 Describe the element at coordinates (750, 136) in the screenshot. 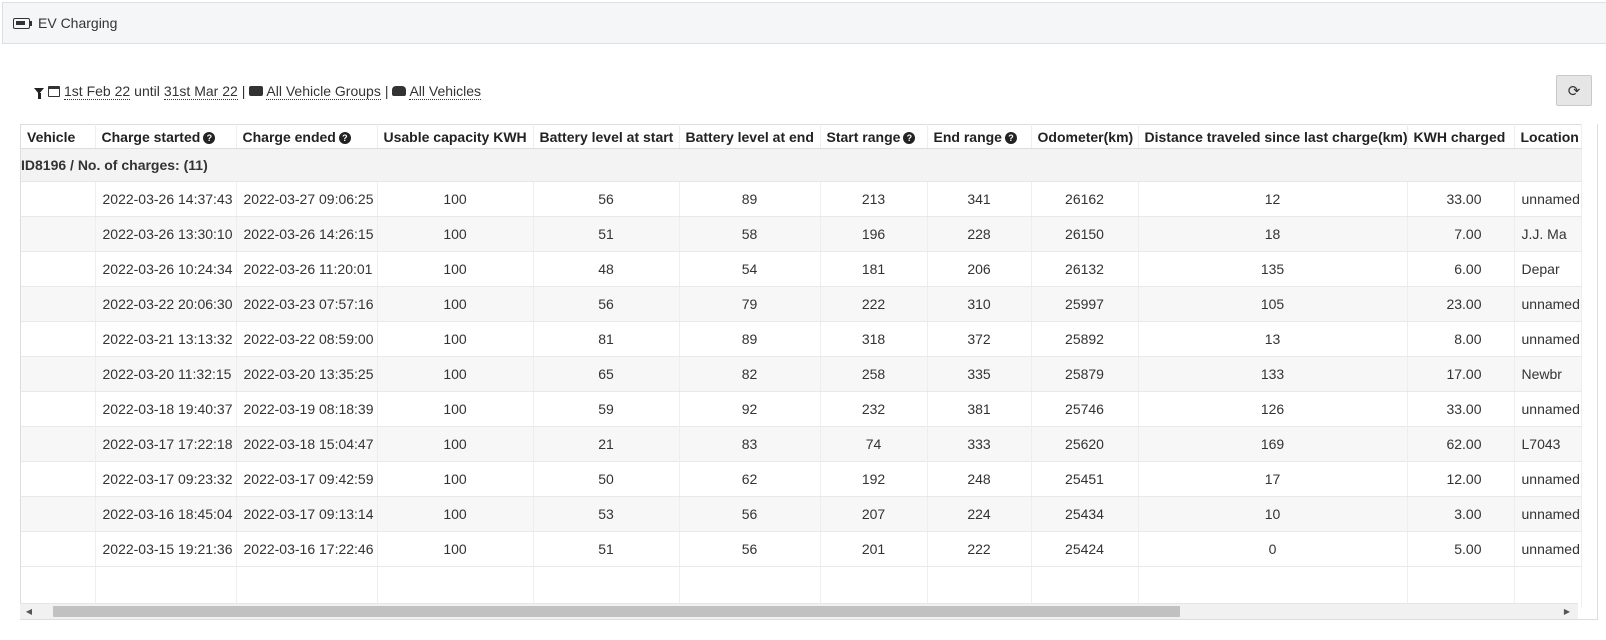

I see `column-header-battery-end: Battery level at end` at that location.